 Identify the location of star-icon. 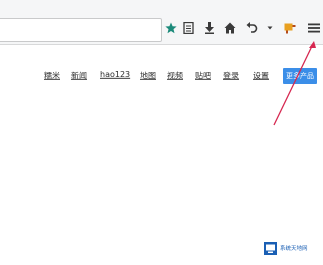
(171, 28).